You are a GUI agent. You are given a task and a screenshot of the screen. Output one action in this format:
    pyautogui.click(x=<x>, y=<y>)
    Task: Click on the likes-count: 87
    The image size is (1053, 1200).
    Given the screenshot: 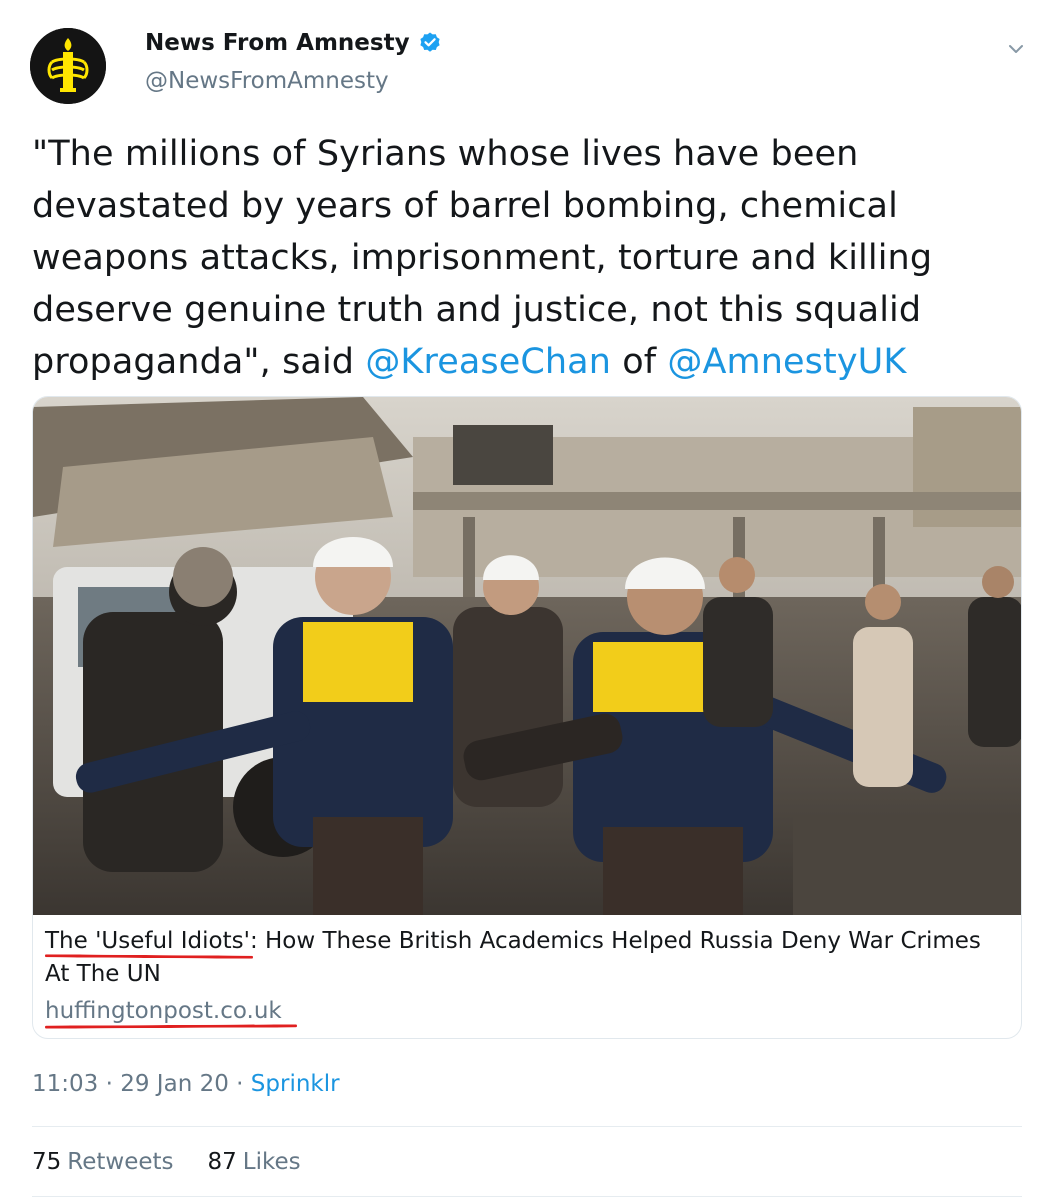 What is the action you would take?
    pyautogui.click(x=222, y=1162)
    